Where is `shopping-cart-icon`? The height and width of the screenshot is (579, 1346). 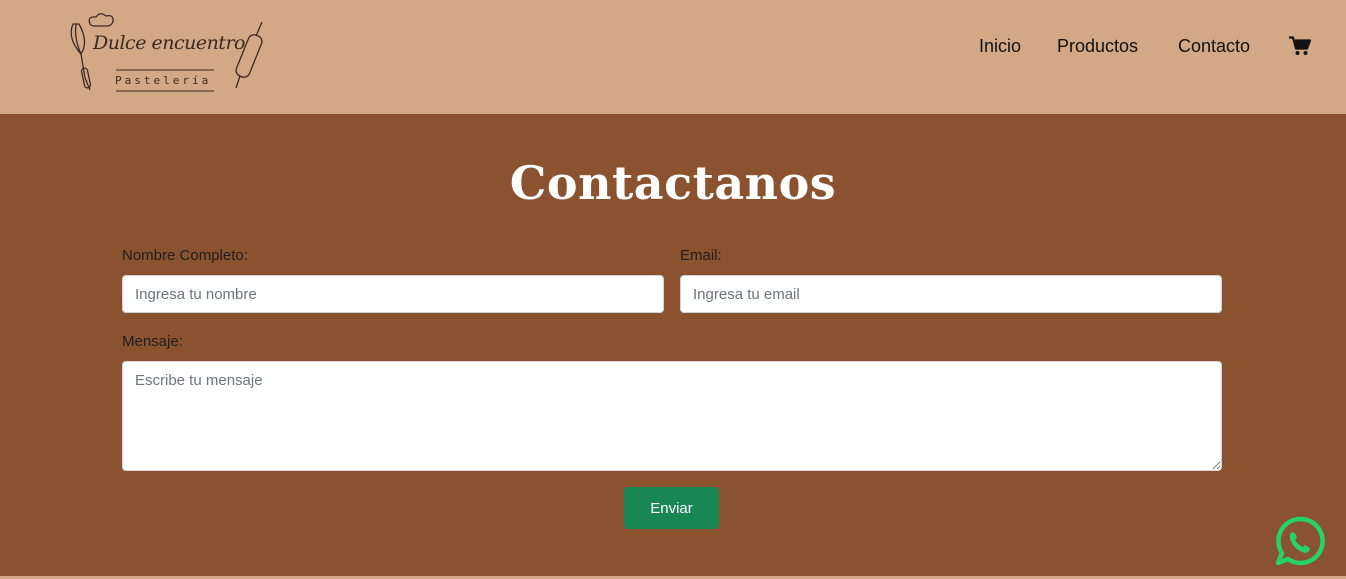 shopping-cart-icon is located at coordinates (1300, 46).